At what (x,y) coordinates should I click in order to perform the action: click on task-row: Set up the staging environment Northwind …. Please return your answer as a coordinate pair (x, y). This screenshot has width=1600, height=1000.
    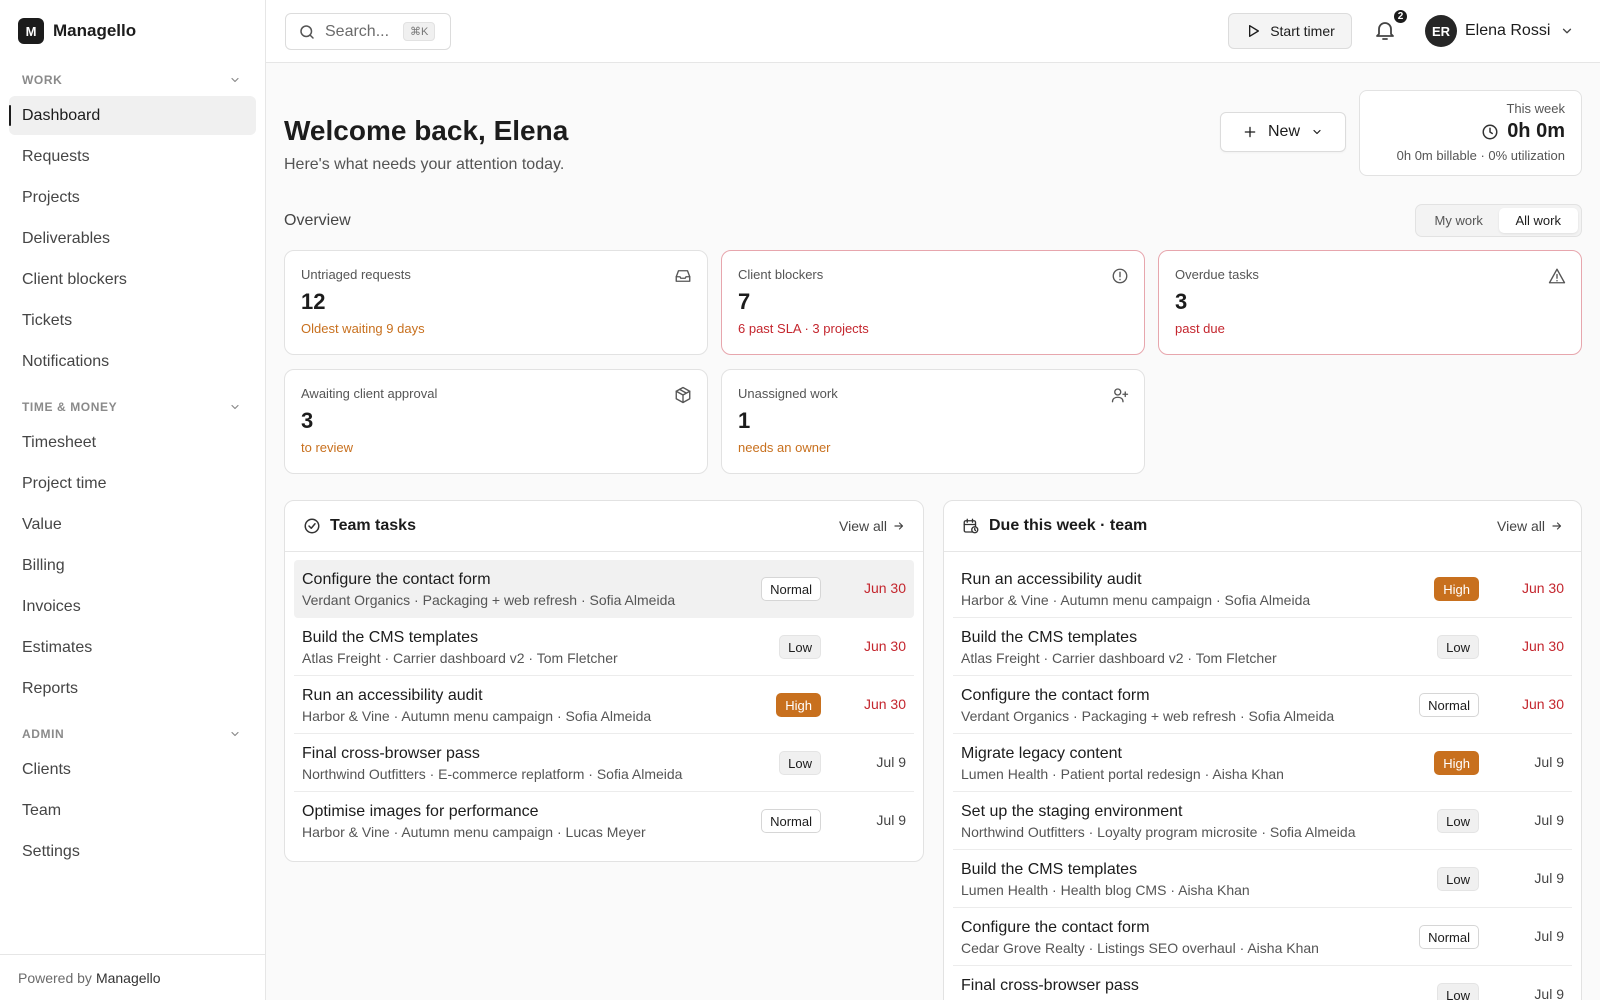
    Looking at the image, I should click on (1262, 821).